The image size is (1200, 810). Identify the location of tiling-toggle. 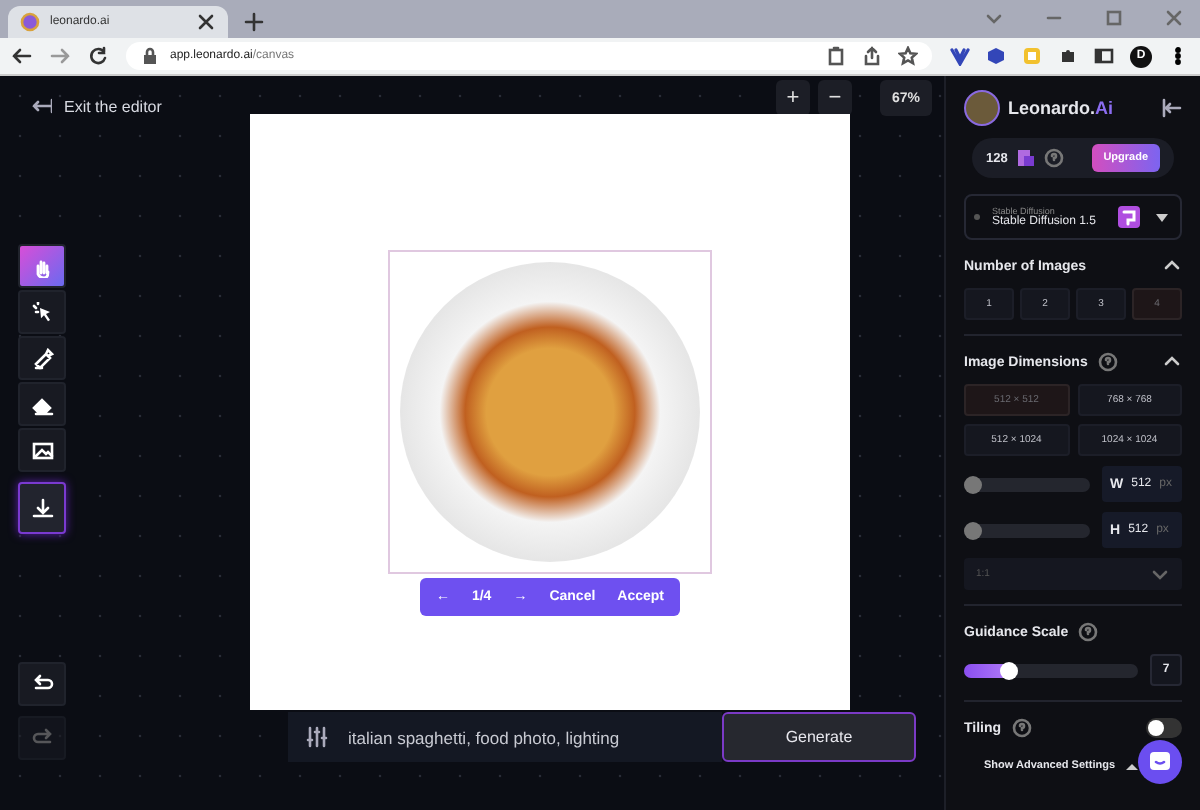
(1164, 728).